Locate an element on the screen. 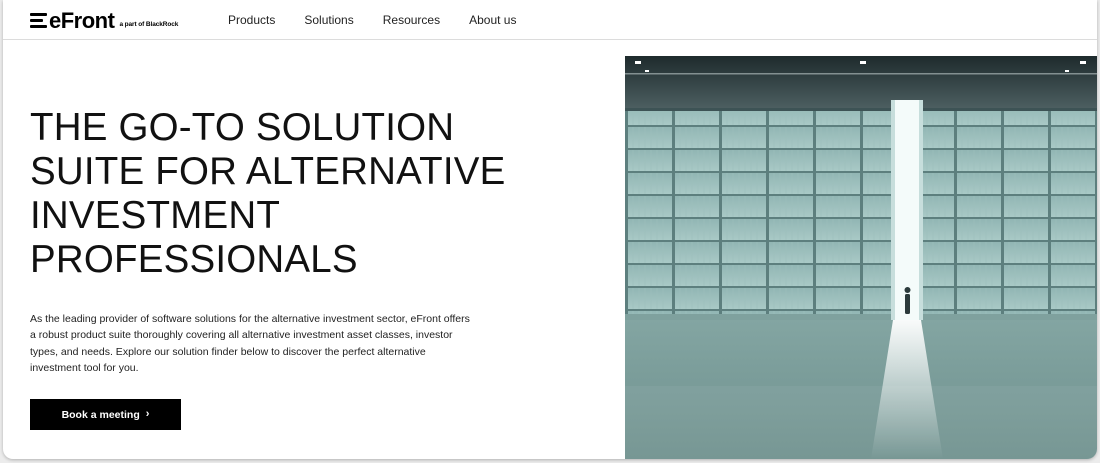  book-meeting-button: Book a meeting › is located at coordinates (105, 414).